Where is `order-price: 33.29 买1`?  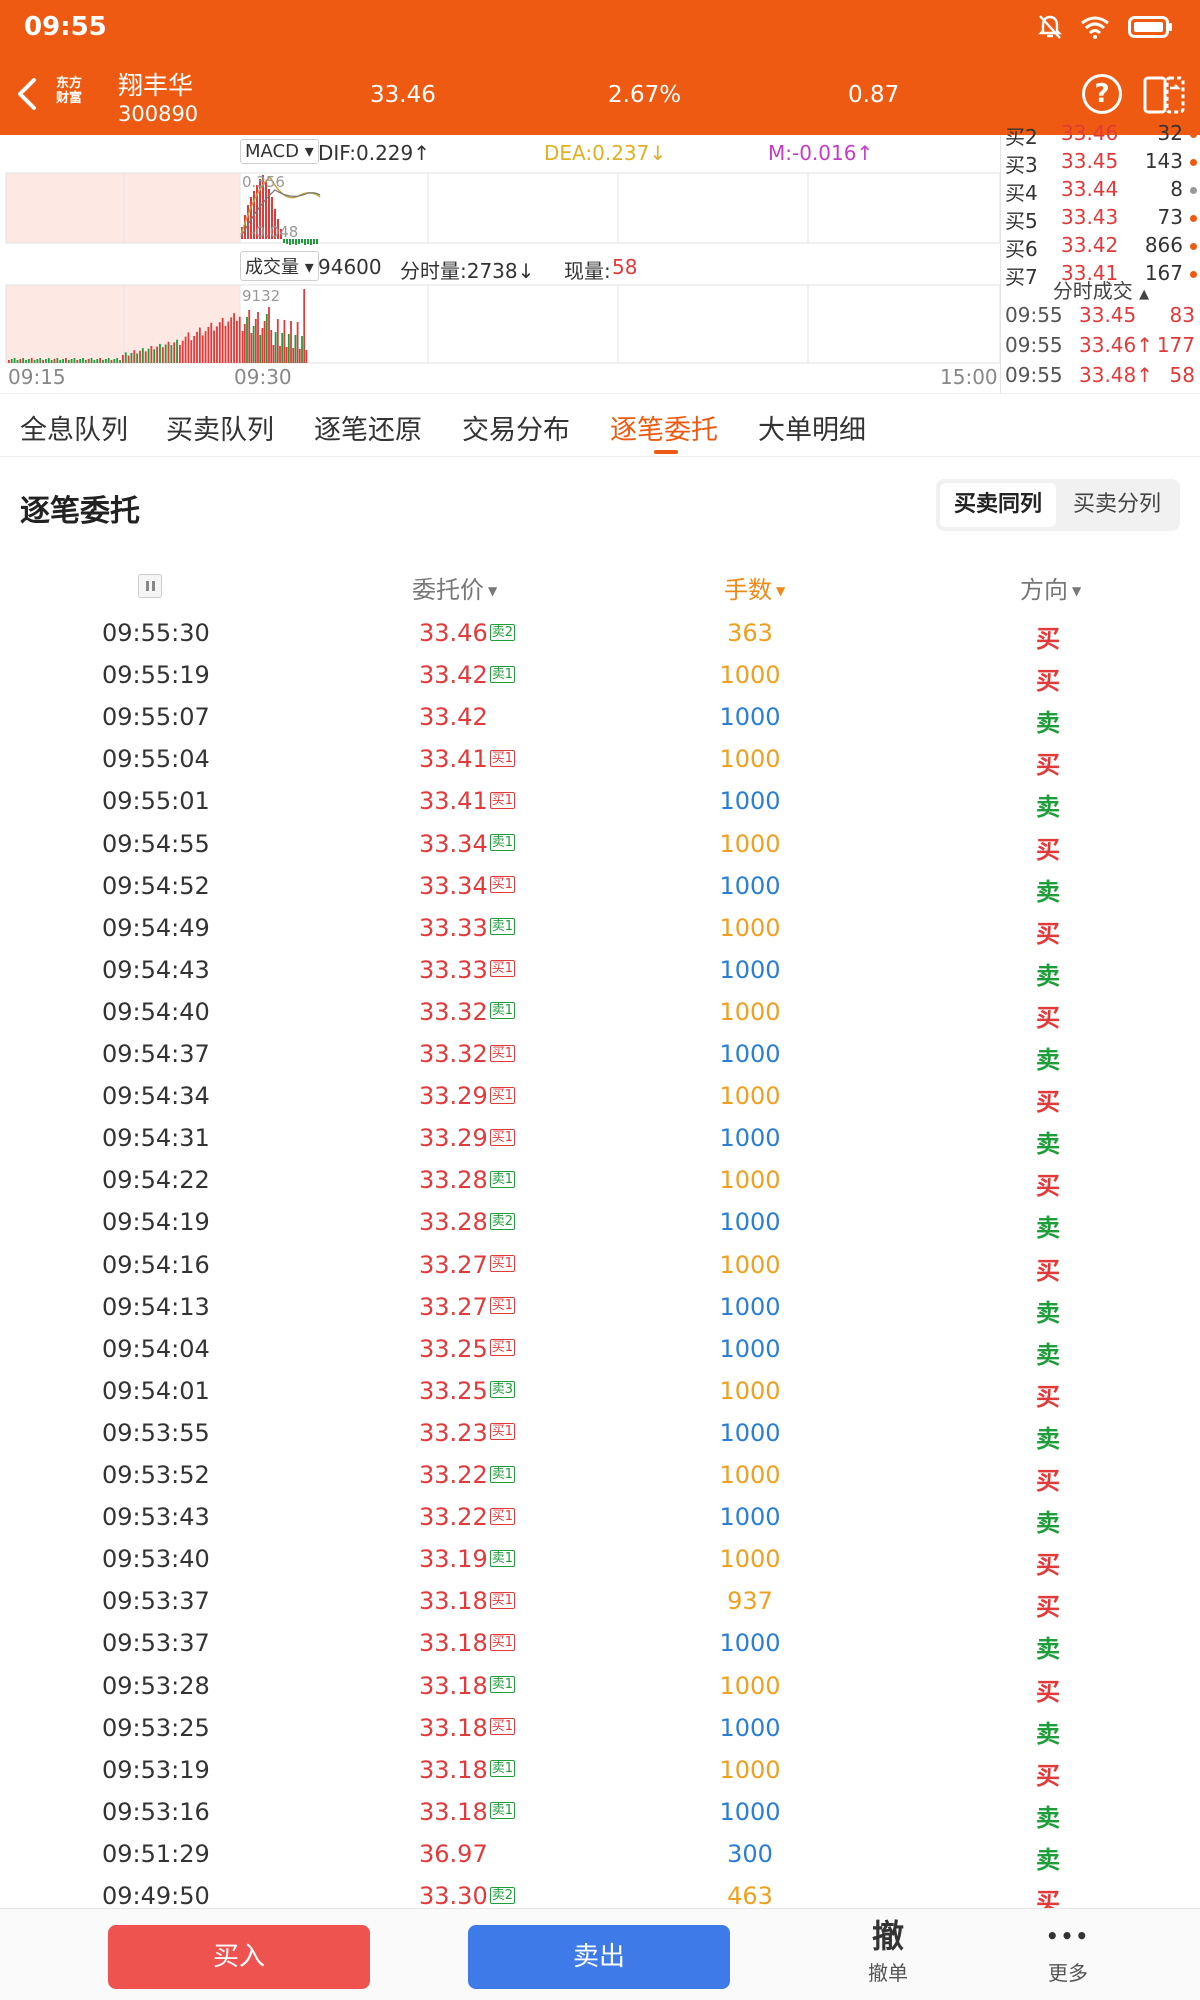
order-price: 33.29 买1 is located at coordinates (467, 1138).